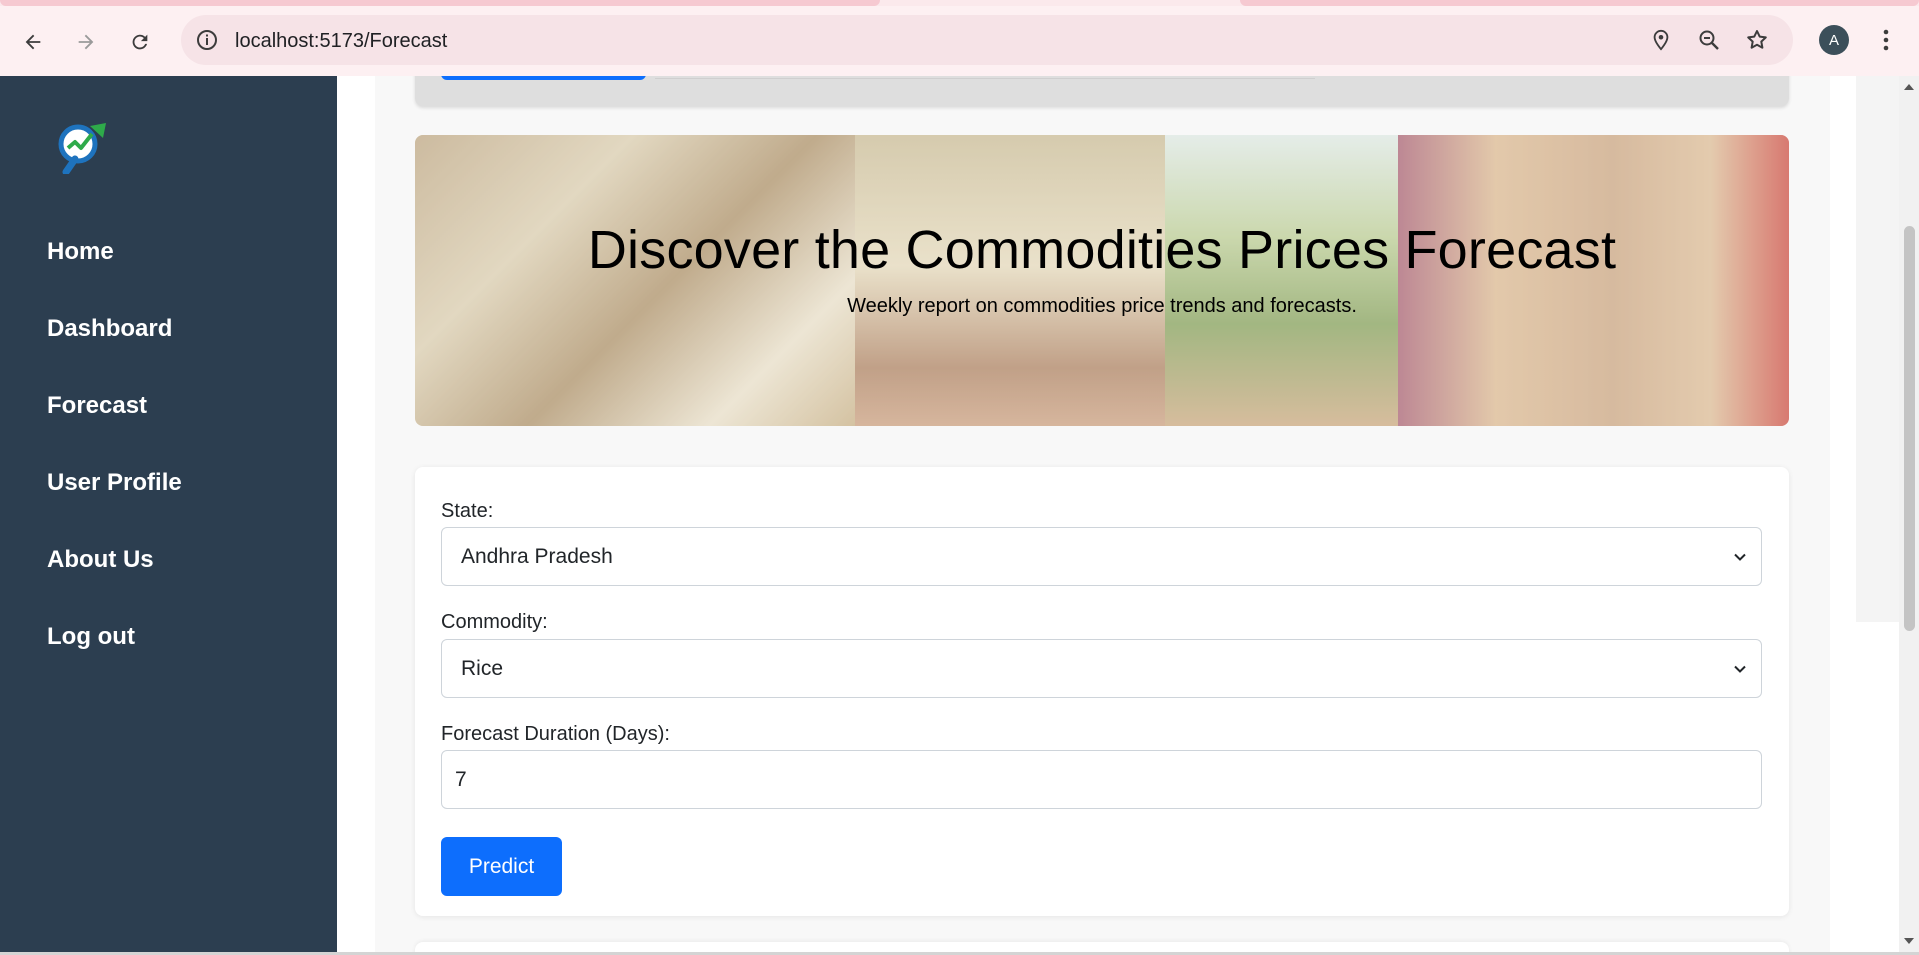  I want to click on more-vert-icon, so click(1886, 40).